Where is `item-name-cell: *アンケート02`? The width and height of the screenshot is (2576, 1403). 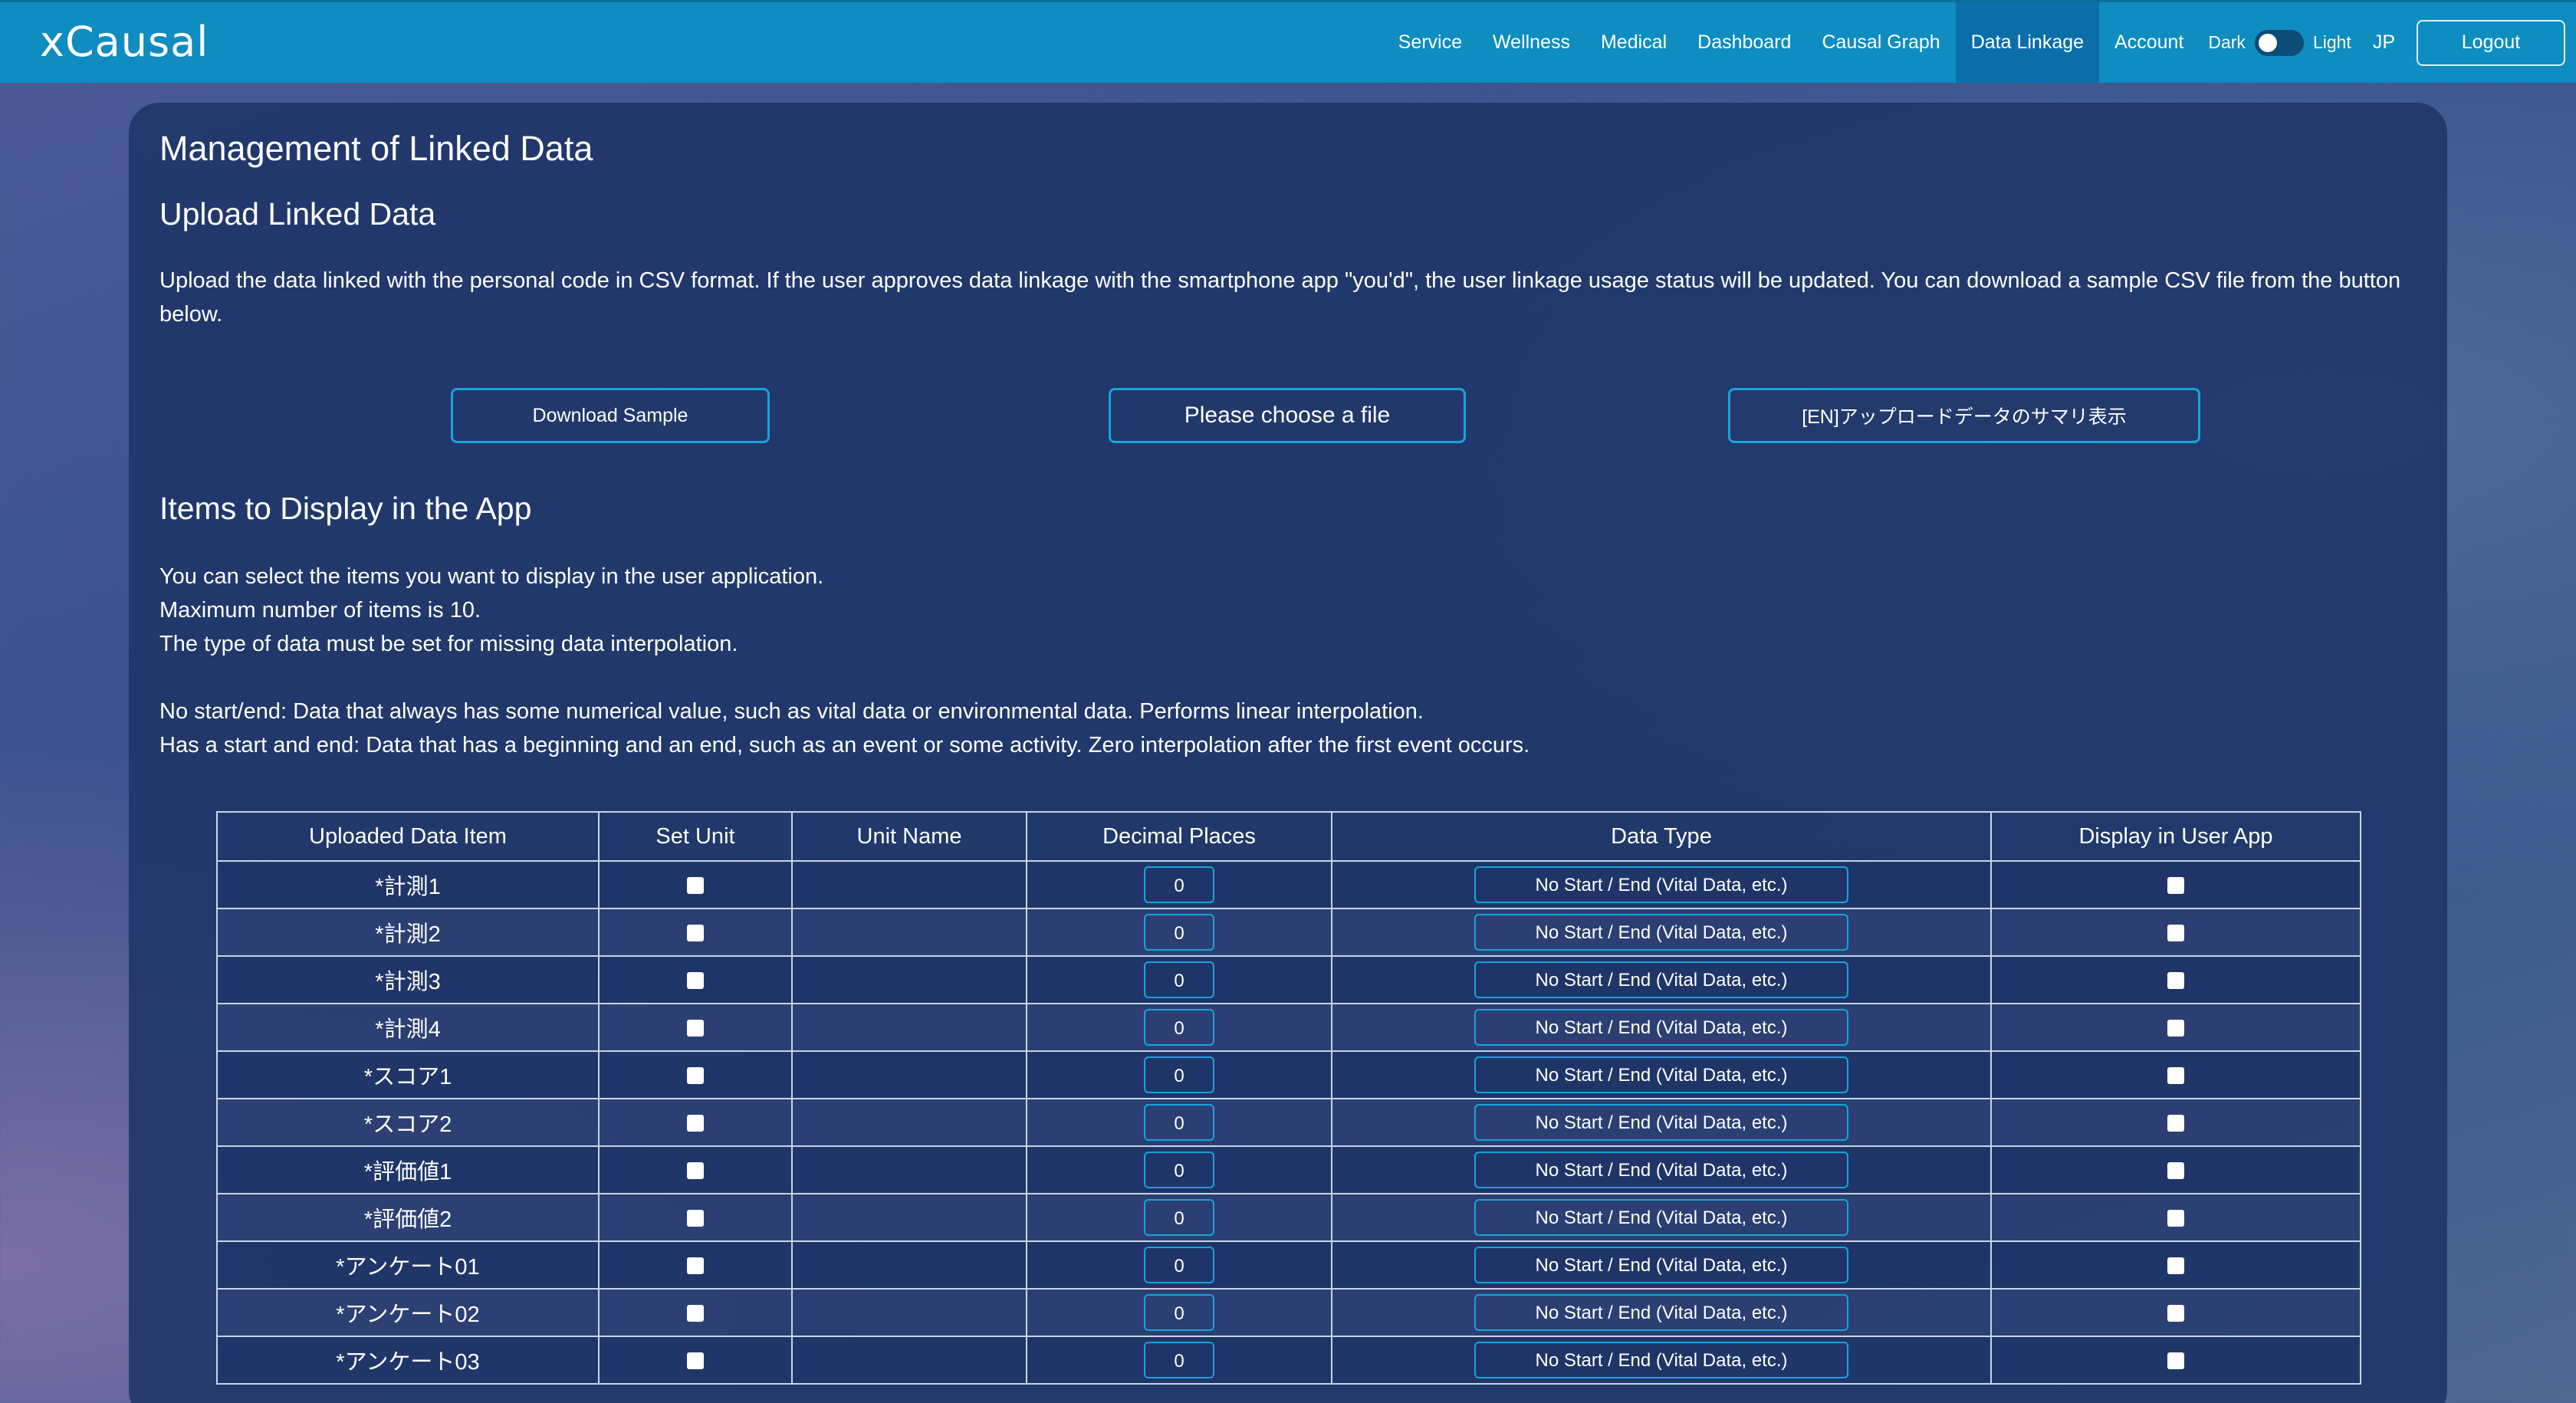 item-name-cell: *アンケート02 is located at coordinates (408, 1313).